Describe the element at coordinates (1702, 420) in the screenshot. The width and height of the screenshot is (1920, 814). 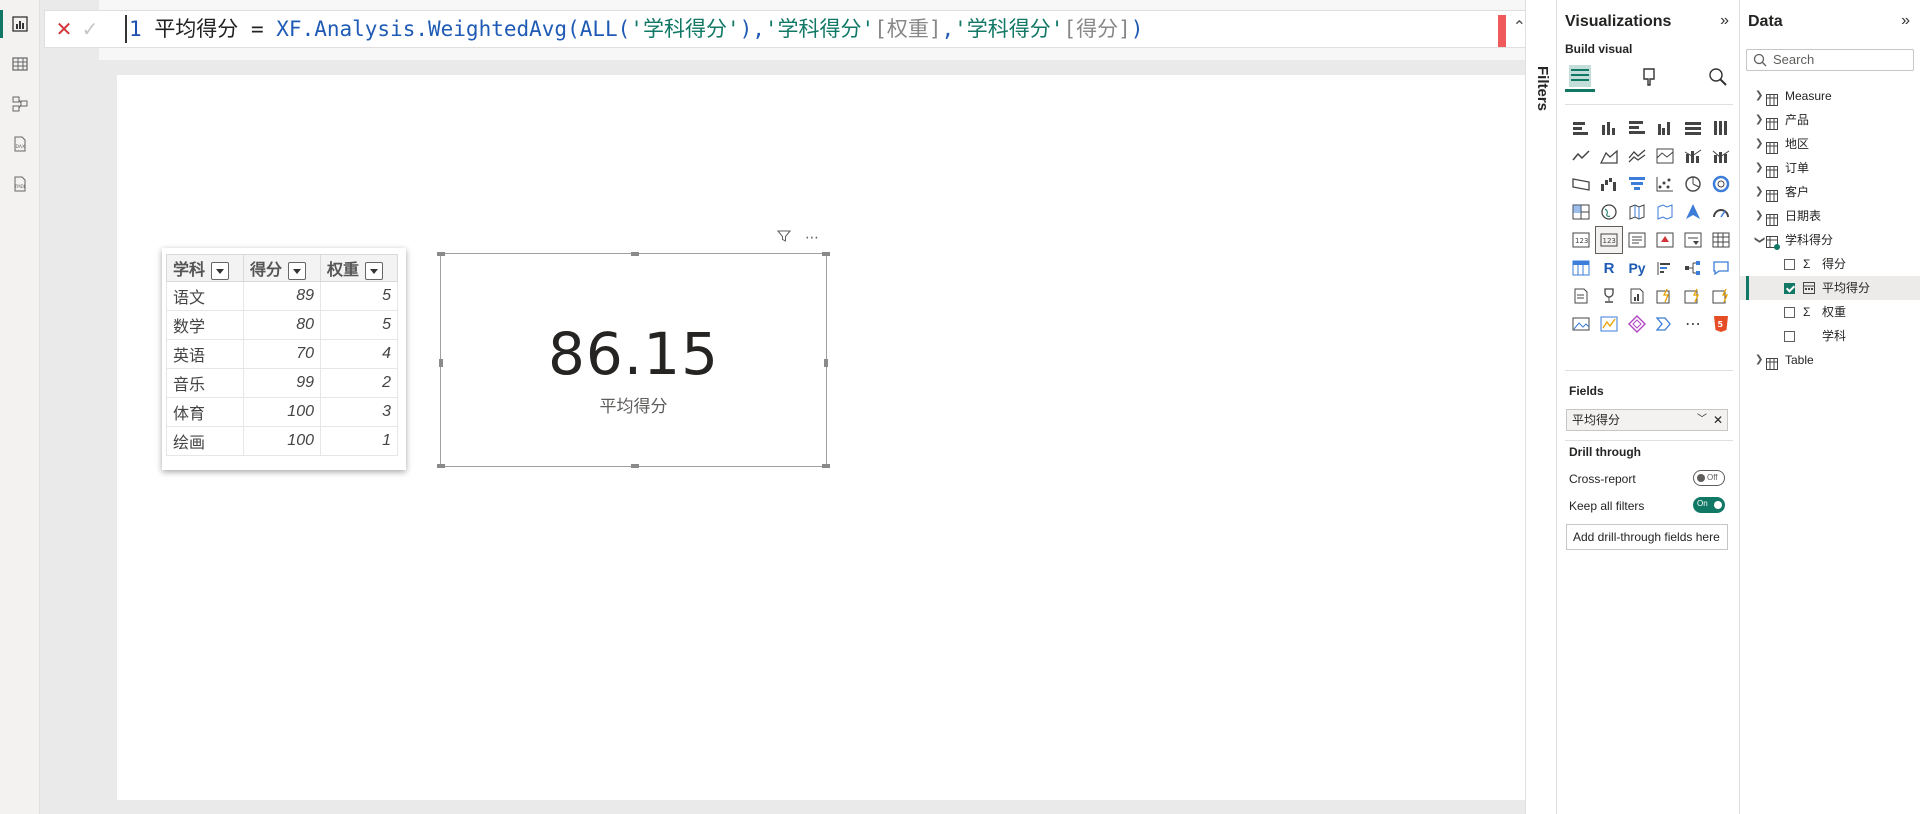
I see `chevron-down-icon: ﹀` at that location.